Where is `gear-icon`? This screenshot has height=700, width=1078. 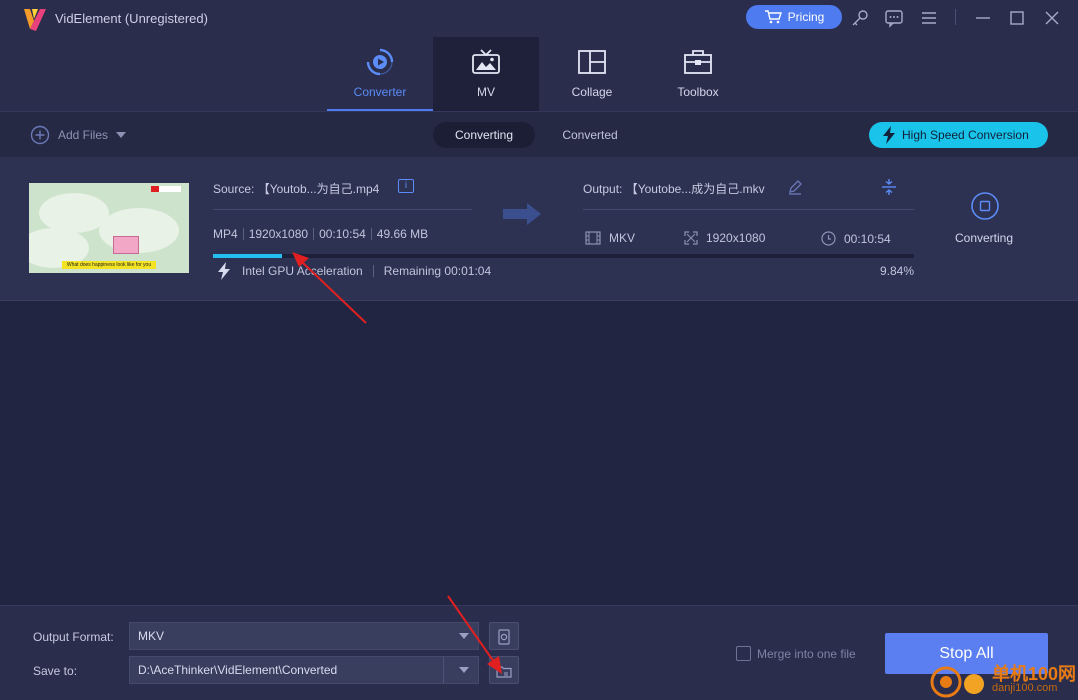
gear-icon is located at coordinates (504, 637).